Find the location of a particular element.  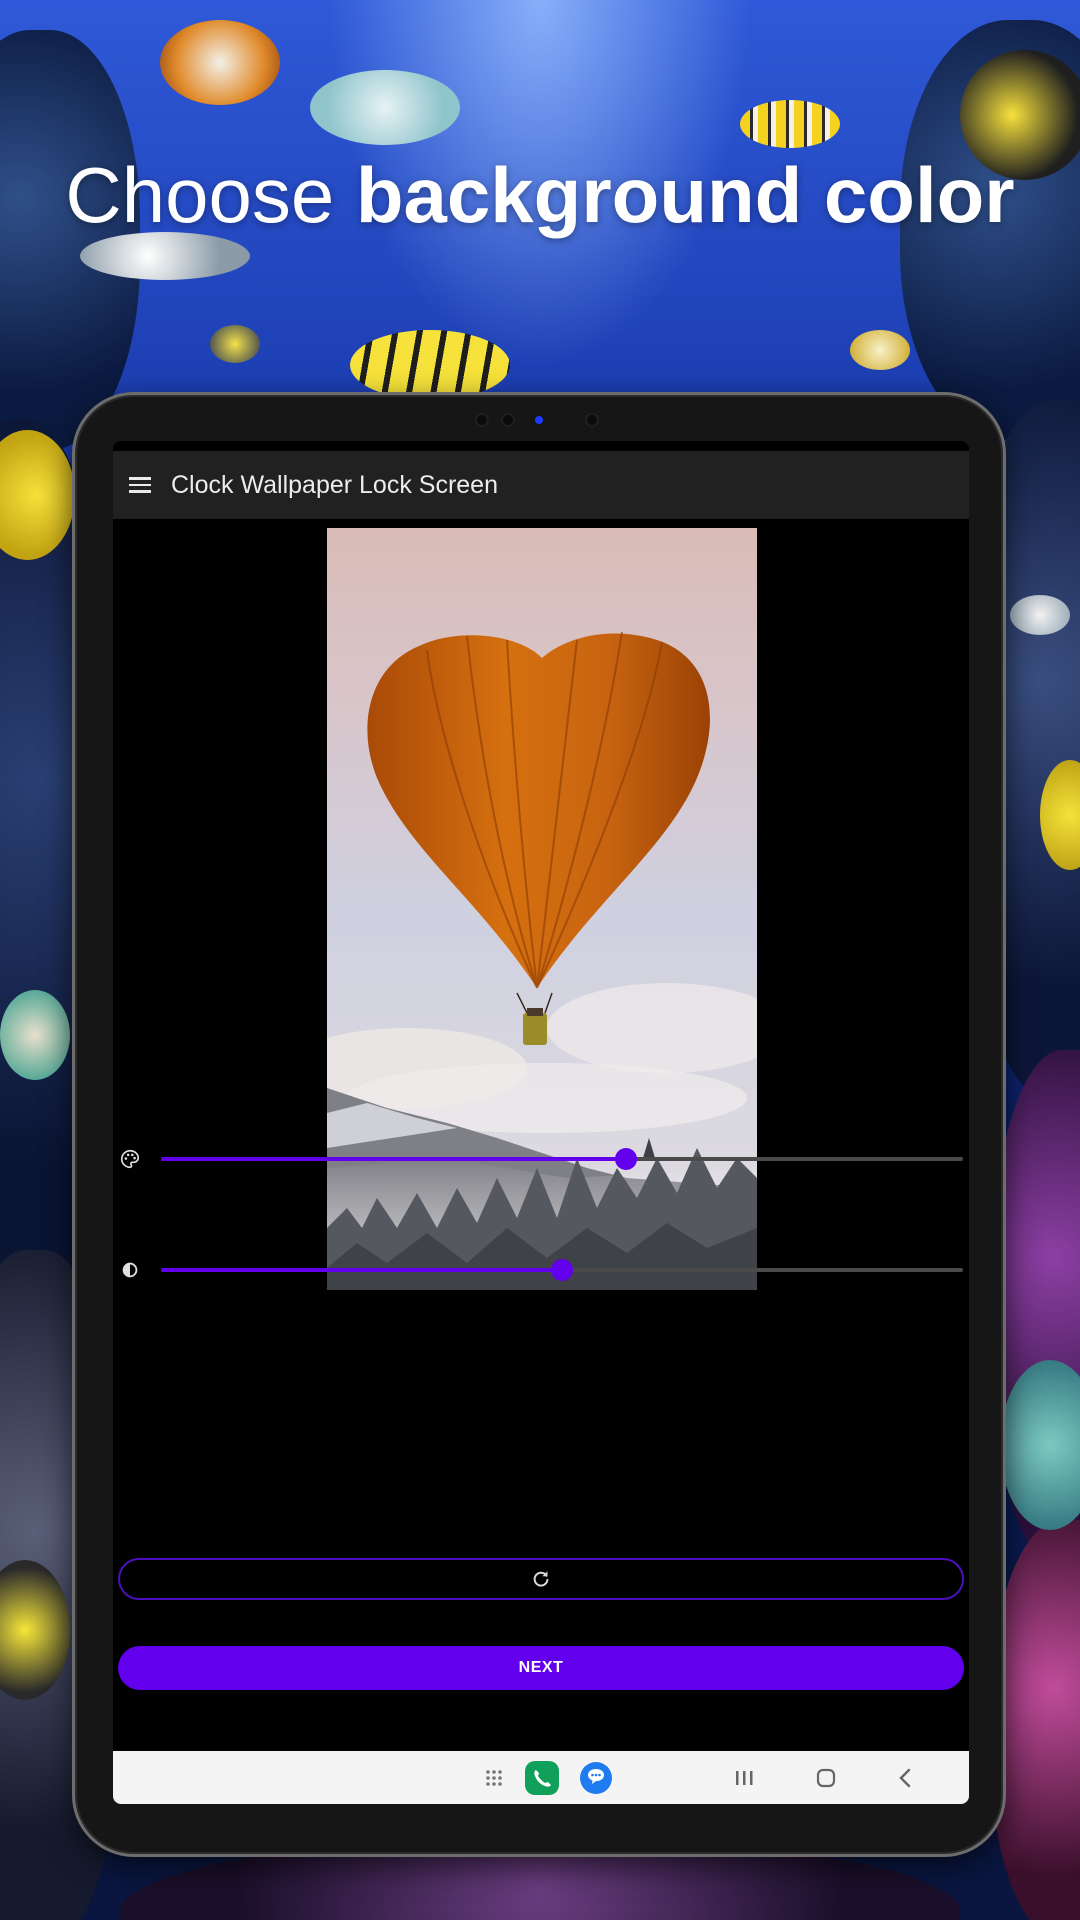

brightness-slider is located at coordinates (541, 1269).